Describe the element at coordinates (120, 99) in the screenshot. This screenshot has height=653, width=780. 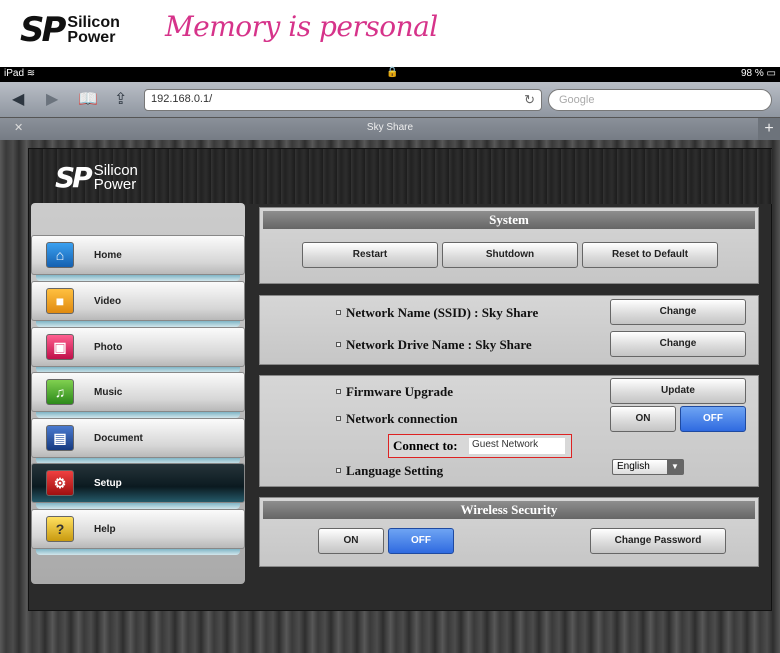
I see `share-icon: ⇪` at that location.